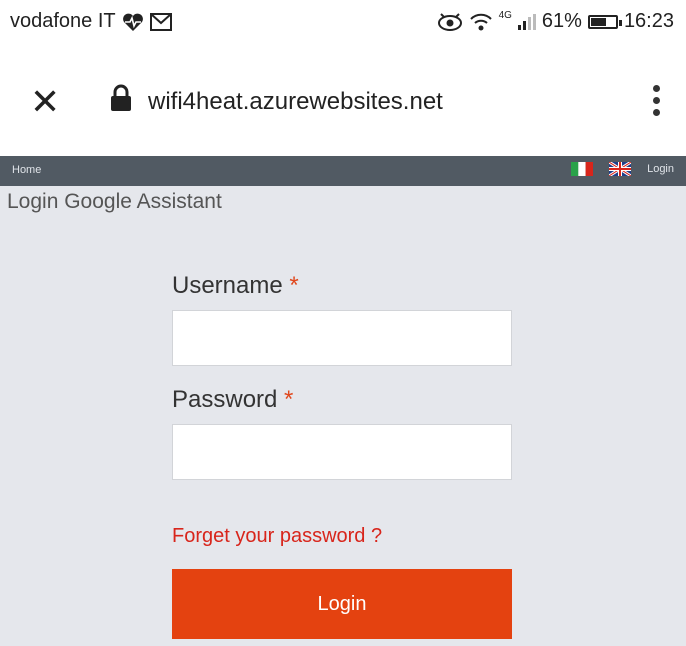  Describe the element at coordinates (604, 21) in the screenshot. I see `battery-icon` at that location.